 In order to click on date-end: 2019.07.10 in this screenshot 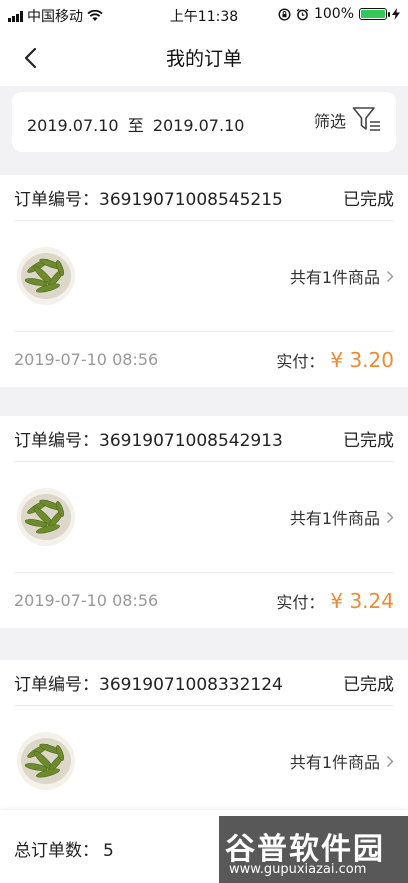, I will do `click(198, 125)`.